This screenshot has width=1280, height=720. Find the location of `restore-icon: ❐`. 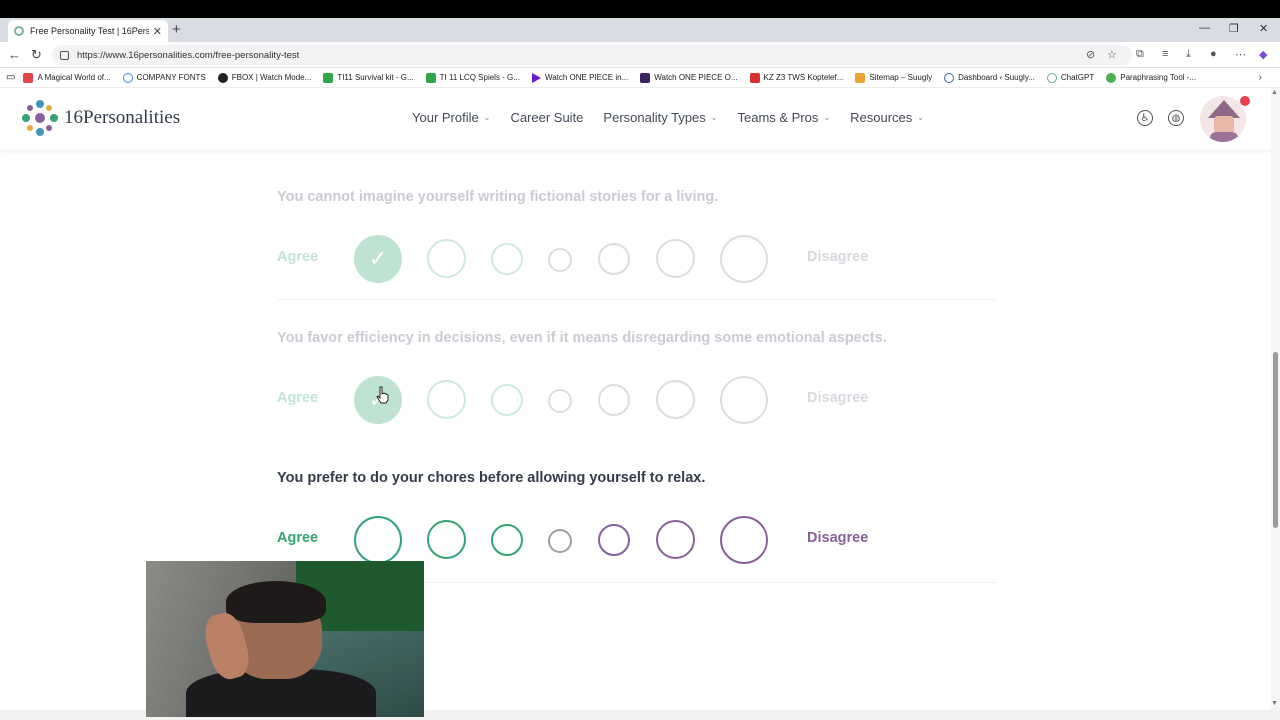

restore-icon: ❐ is located at coordinates (1234, 28).